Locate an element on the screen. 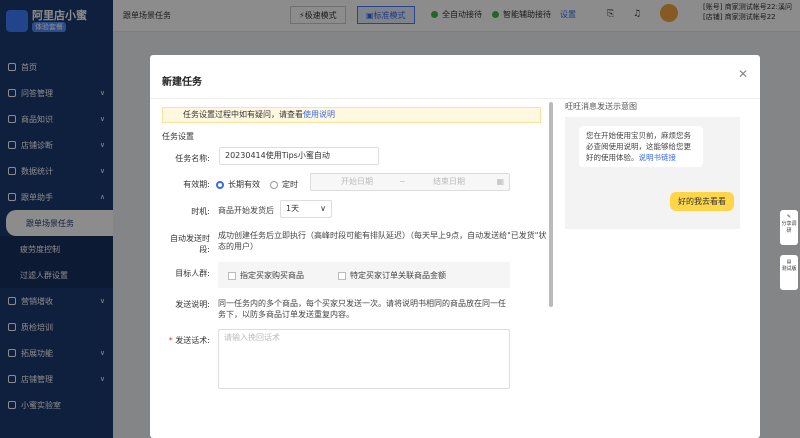 The height and width of the screenshot is (438, 800). validity-label: 有效期: is located at coordinates (196, 184).